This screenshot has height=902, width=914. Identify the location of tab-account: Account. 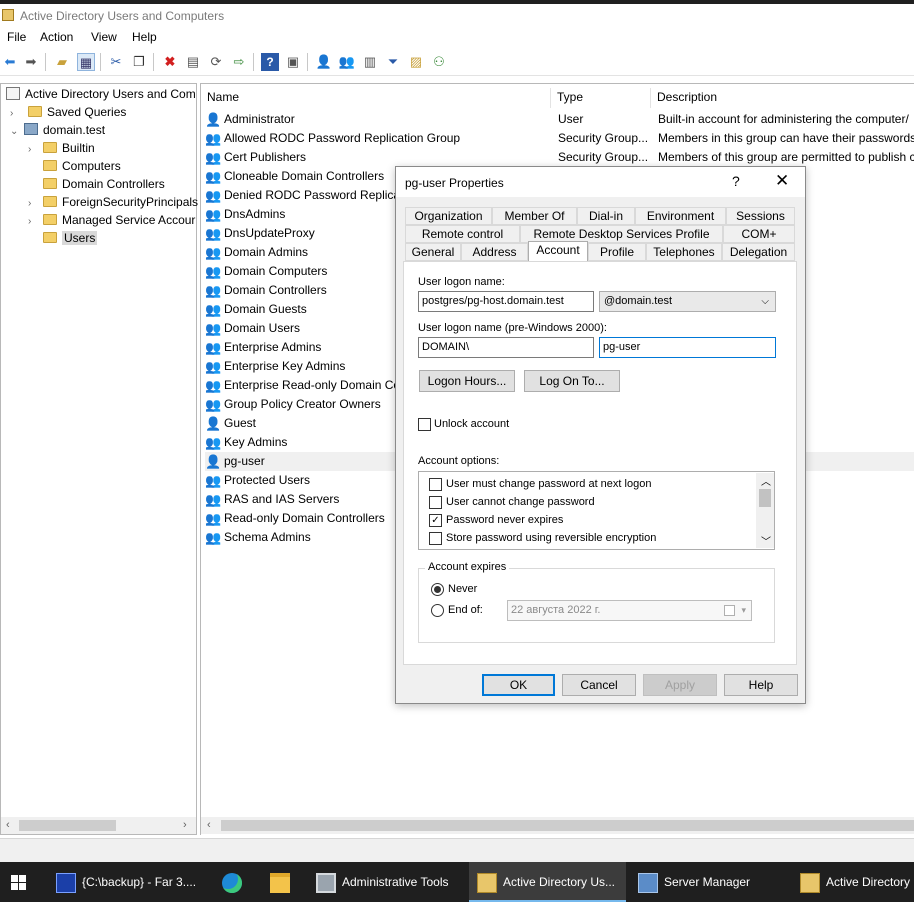
(558, 251).